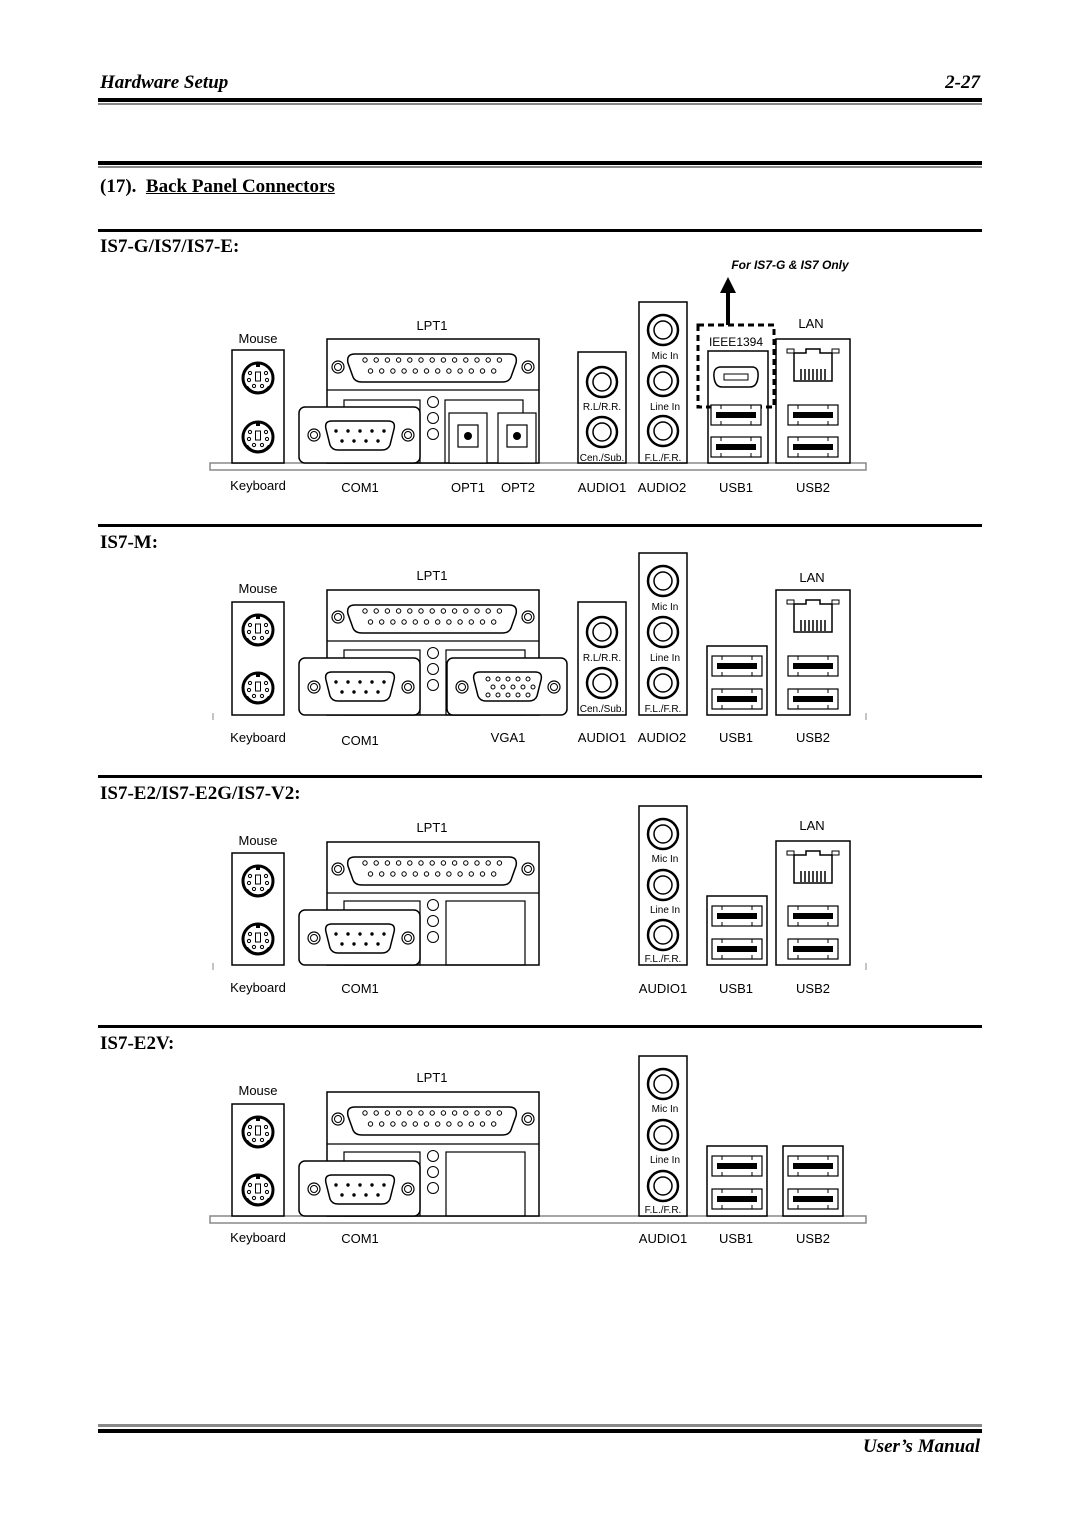 This screenshot has width=1080, height=1529. What do you see at coordinates (540, 104) in the screenshot?
I see `header-rule-thin` at bounding box center [540, 104].